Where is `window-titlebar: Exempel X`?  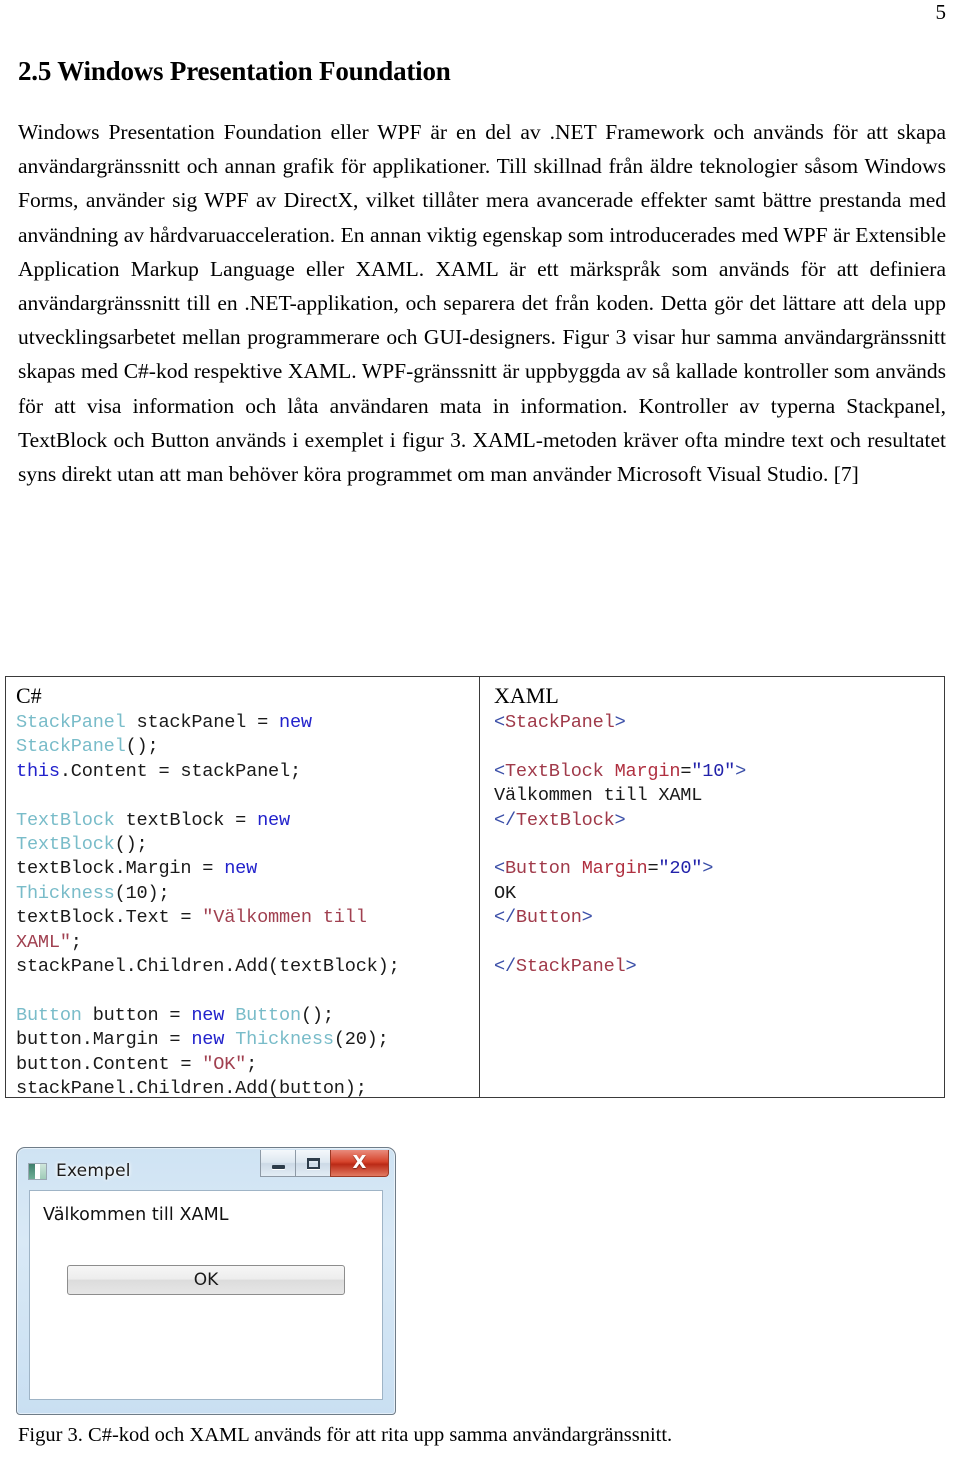 window-titlebar: Exempel X is located at coordinates (206, 1169).